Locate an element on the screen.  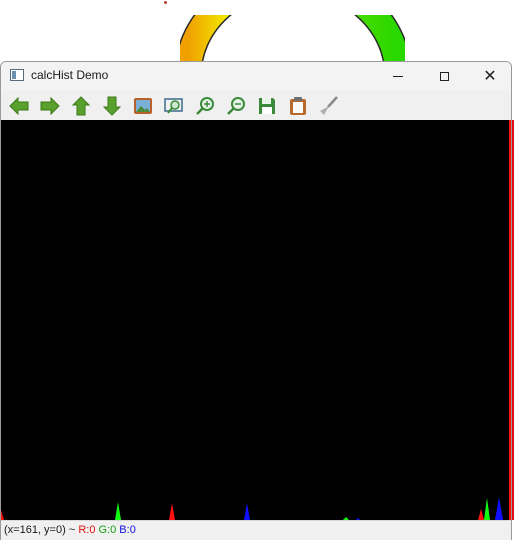
zoom-out-icon is located at coordinates (236, 106).